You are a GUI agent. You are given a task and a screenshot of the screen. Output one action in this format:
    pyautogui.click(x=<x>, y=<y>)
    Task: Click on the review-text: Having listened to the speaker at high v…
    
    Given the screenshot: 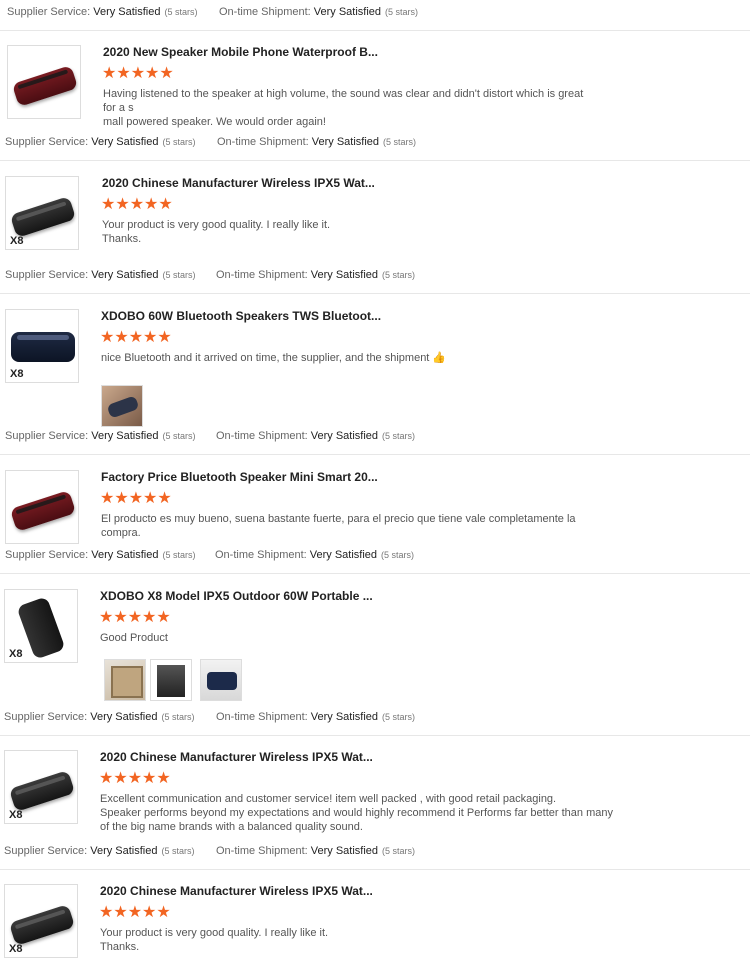 What is the action you would take?
    pyautogui.click(x=343, y=108)
    